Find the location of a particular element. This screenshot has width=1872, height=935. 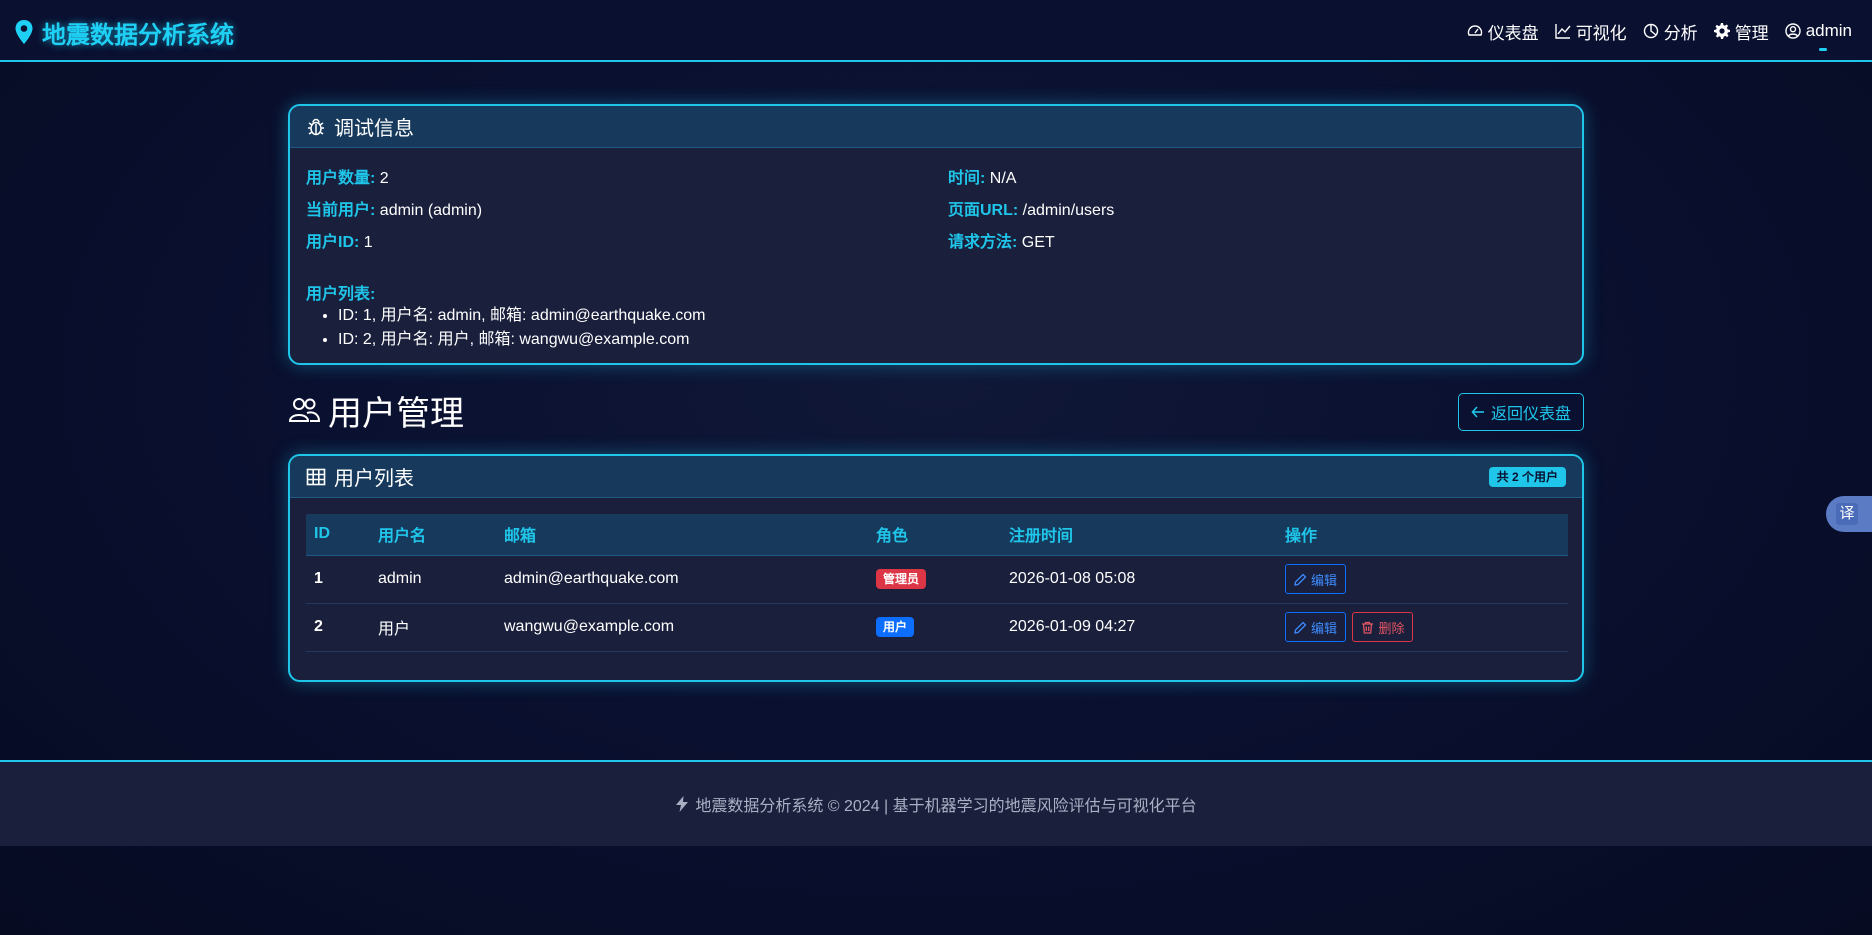

debug-user-count: 用户数量: 2 is located at coordinates (347, 176).